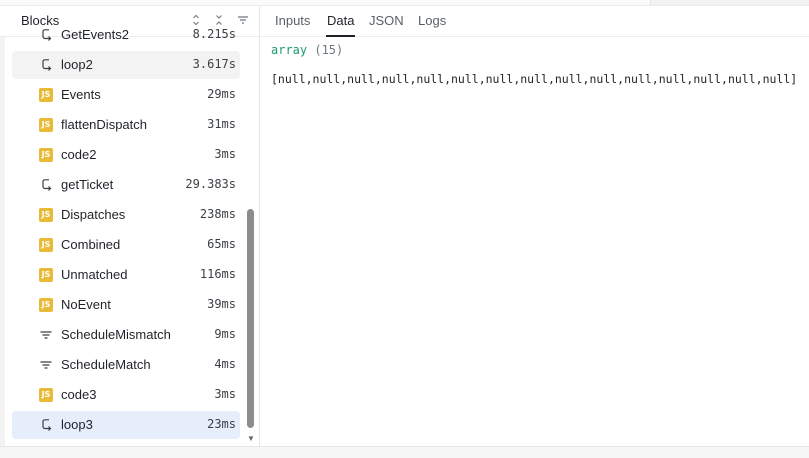 The image size is (809, 458). What do you see at coordinates (94, 274) in the screenshot?
I see `block-name: Unmatched` at bounding box center [94, 274].